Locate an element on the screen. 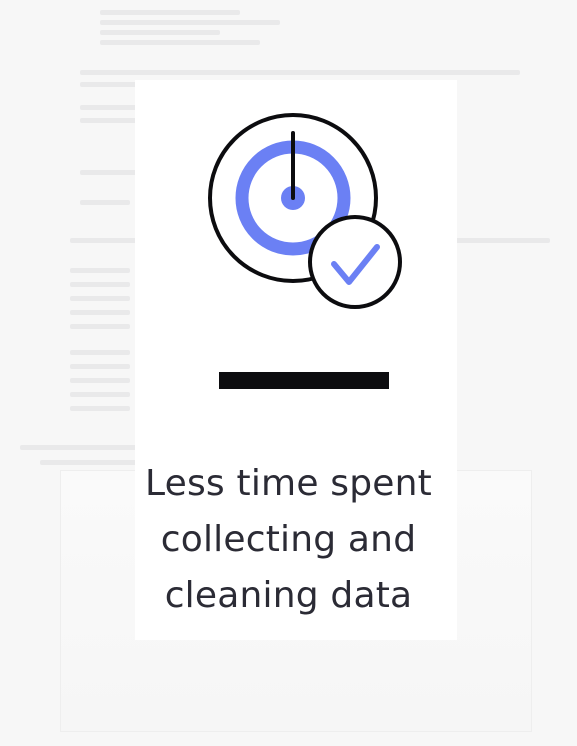 This screenshot has width=577, height=746. headline-line-3: cleaning data is located at coordinates (288, 595).